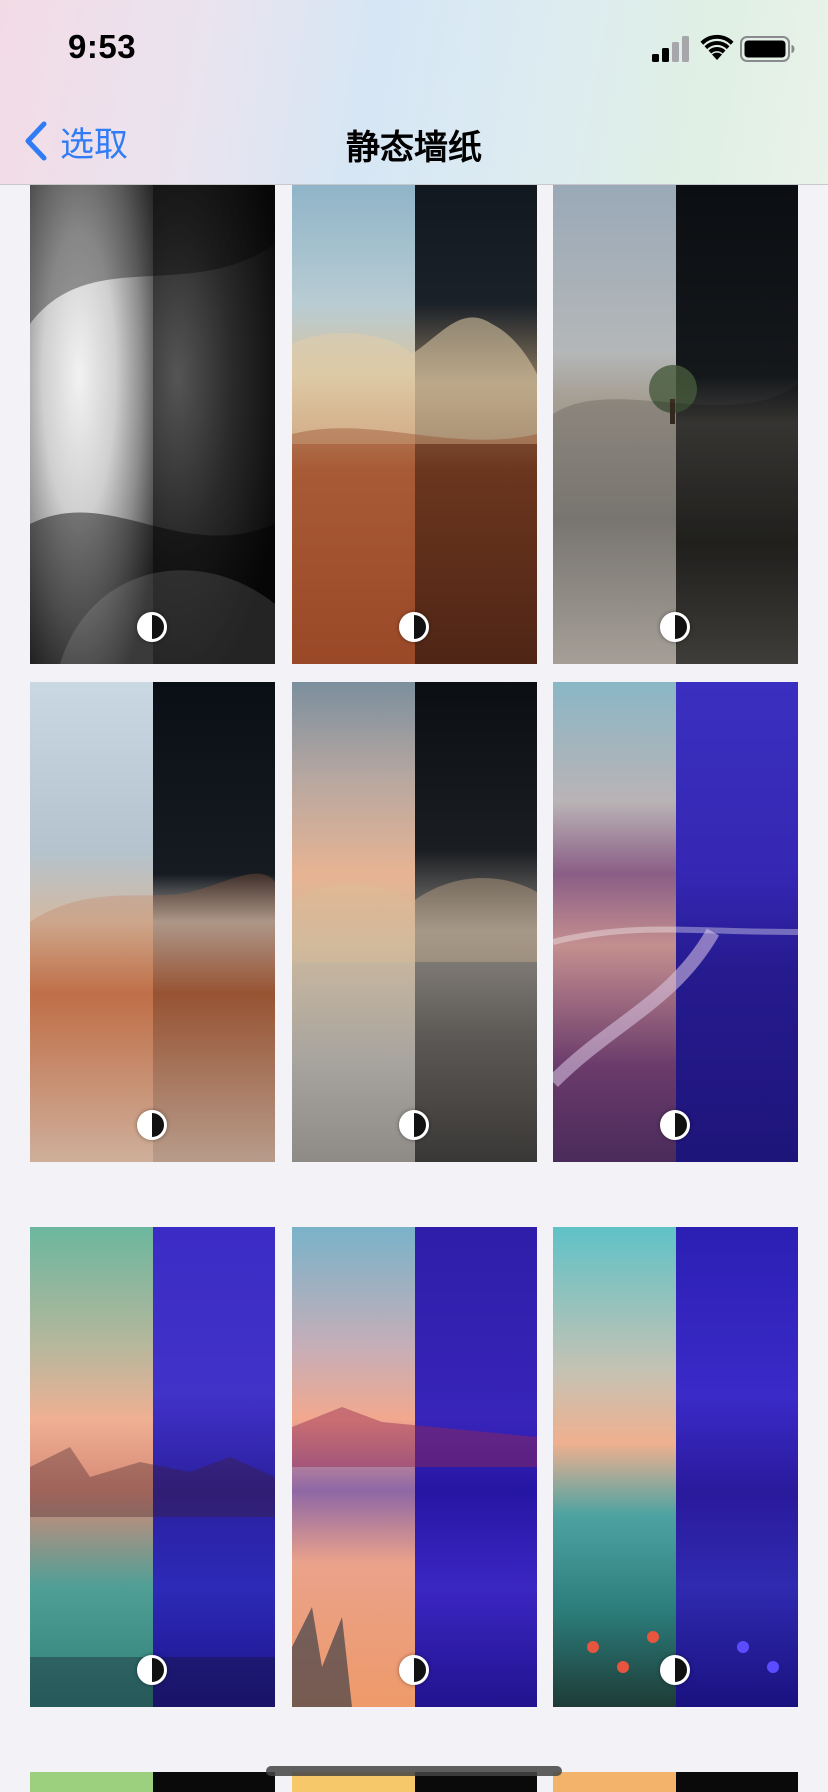 This screenshot has width=828, height=1792. I want to click on back-button: 选取, so click(76, 141).